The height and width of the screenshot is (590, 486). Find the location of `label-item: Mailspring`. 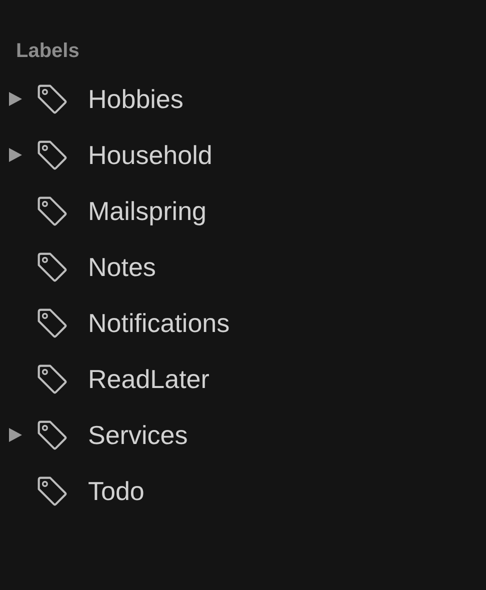

label-item: Mailspring is located at coordinates (147, 211).